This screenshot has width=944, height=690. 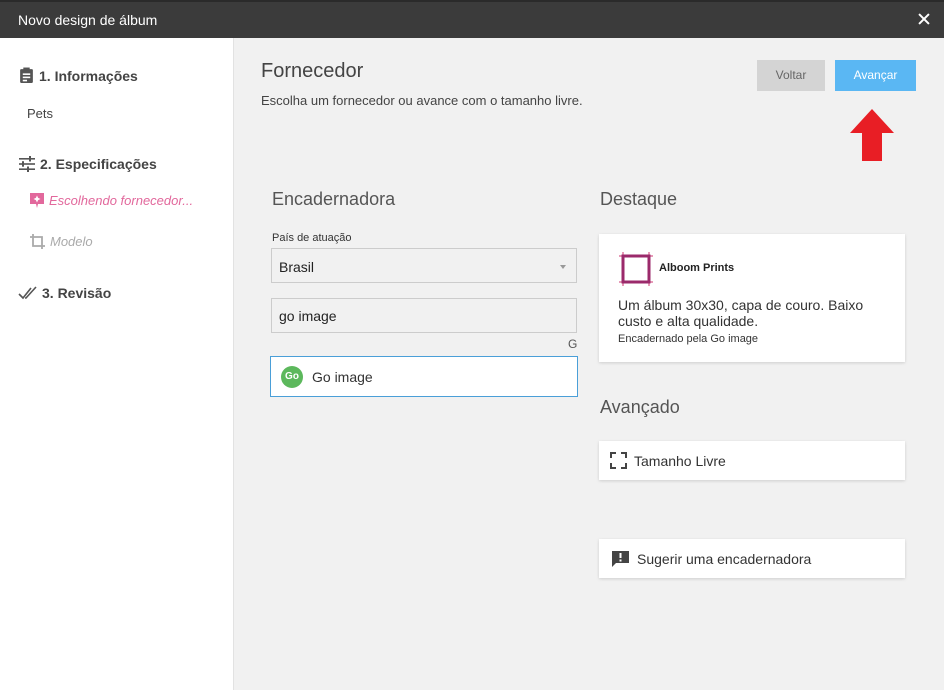 I want to click on search-hint: G, so click(x=573, y=344).